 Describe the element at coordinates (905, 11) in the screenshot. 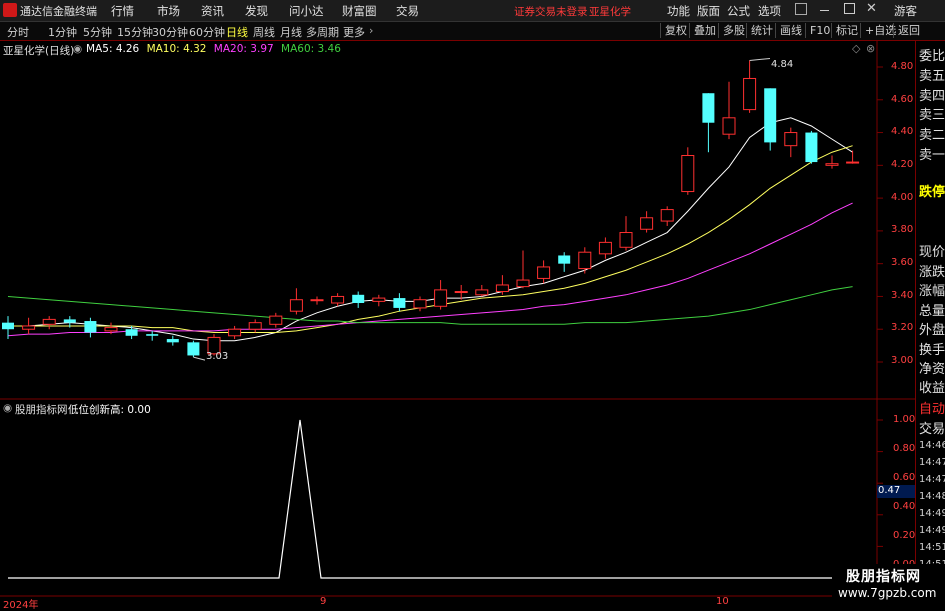

I see `guest-user: 游客` at that location.